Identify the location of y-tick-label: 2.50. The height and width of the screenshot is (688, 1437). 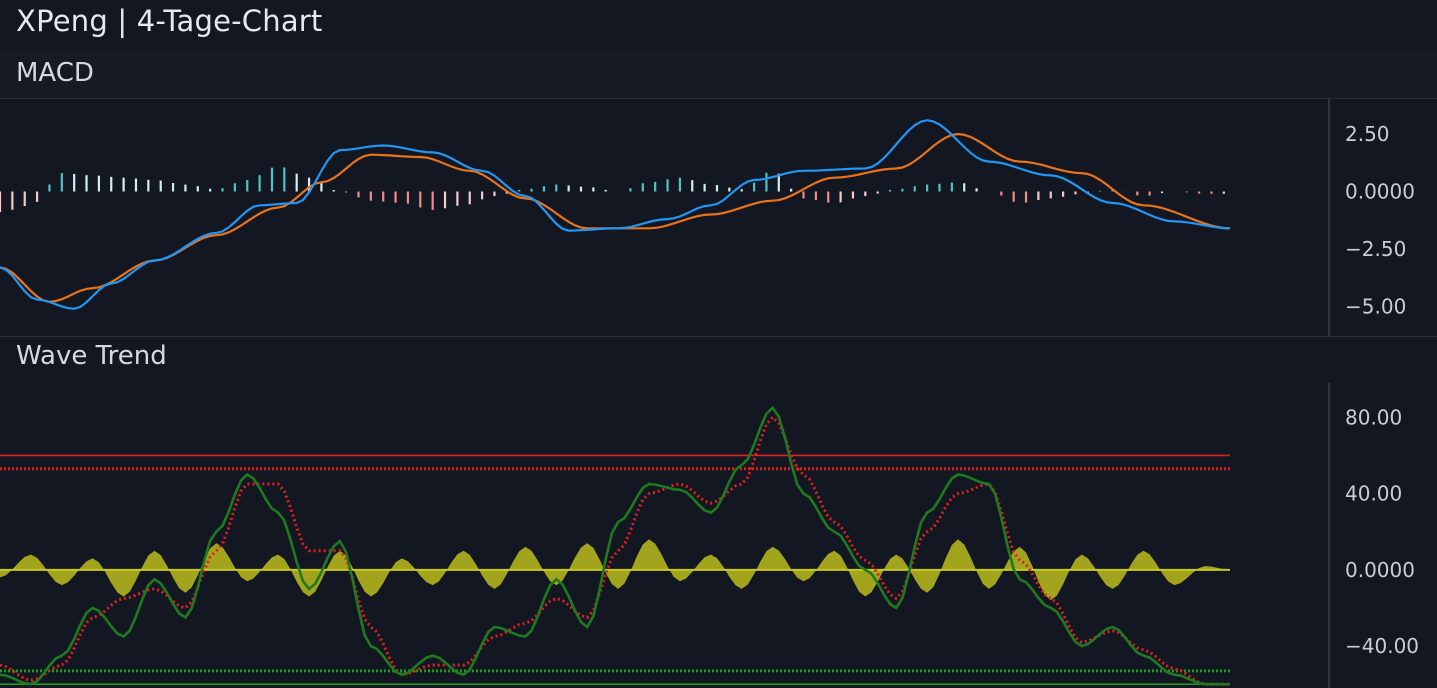
(1367, 134).